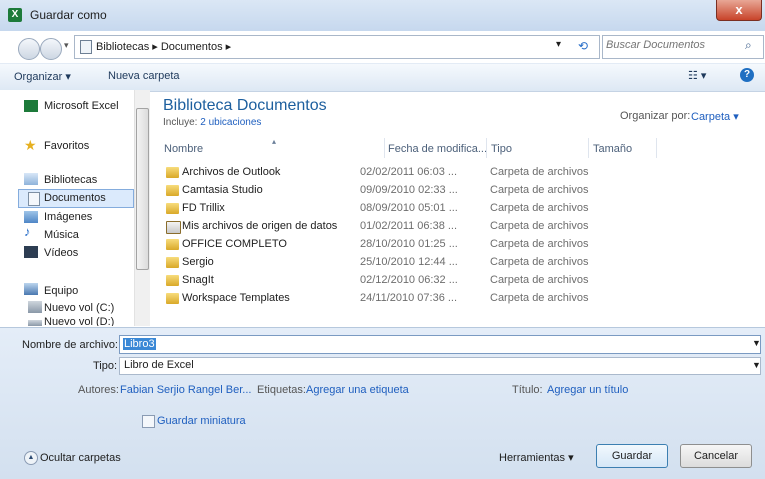 The height and width of the screenshot is (479, 765). I want to click on cancel-button: Cancelar, so click(716, 456).